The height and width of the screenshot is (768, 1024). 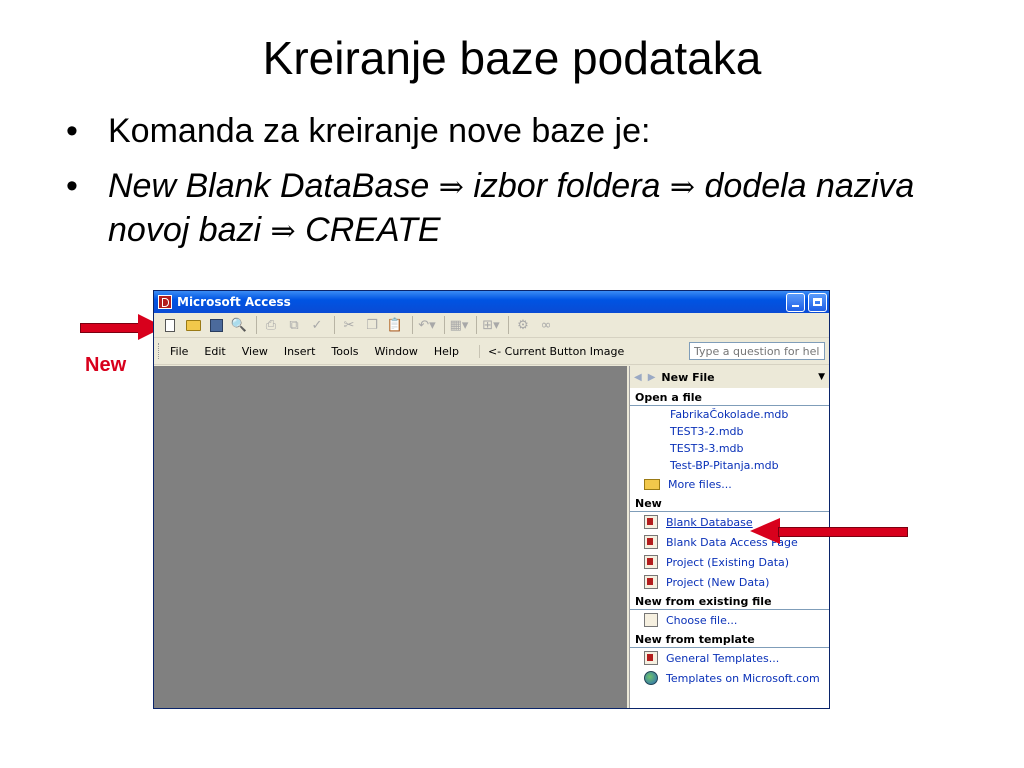 What do you see at coordinates (165, 302) in the screenshot?
I see `access-app-icon` at bounding box center [165, 302].